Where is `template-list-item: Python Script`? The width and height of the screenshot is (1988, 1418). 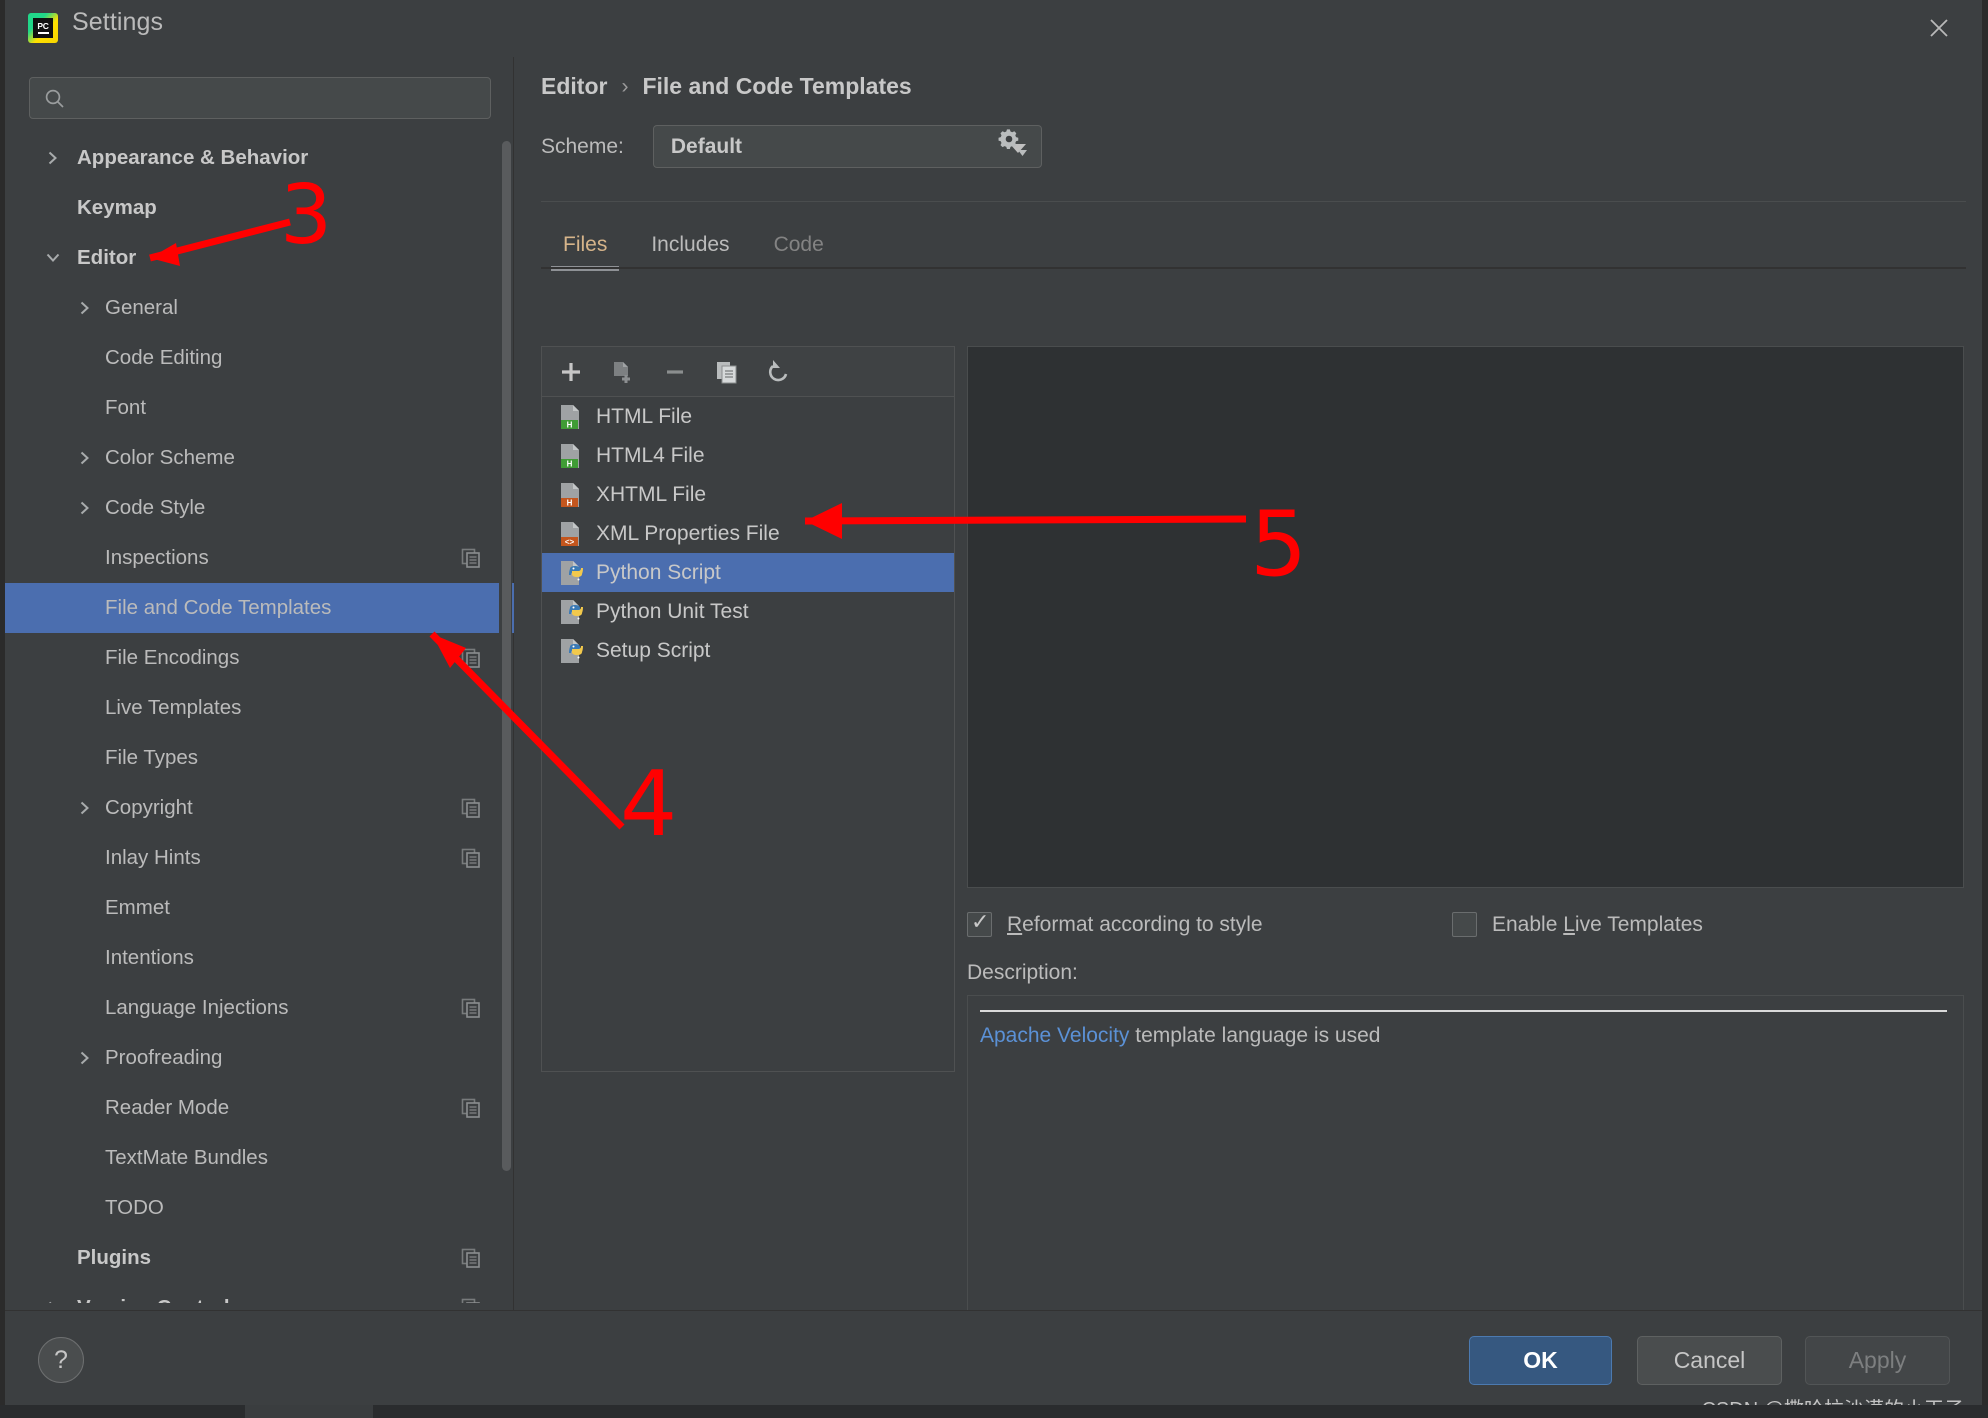 template-list-item: Python Script is located at coordinates (748, 572).